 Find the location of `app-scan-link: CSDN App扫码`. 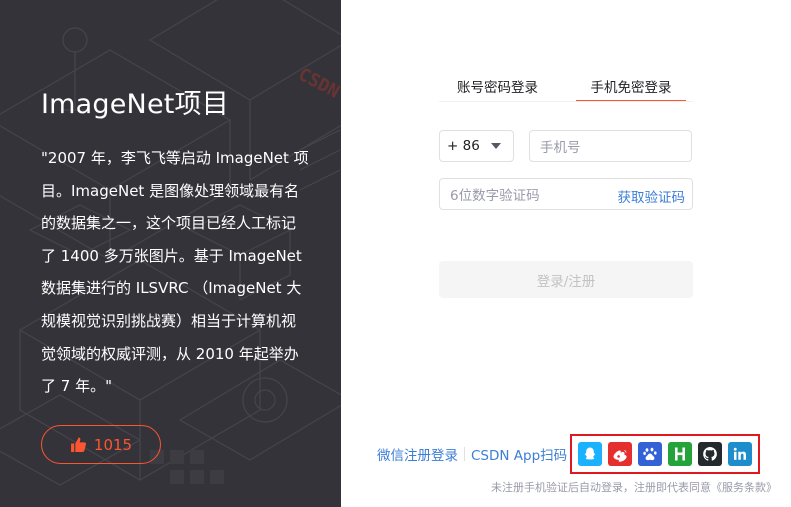

app-scan-link: CSDN App扫码 is located at coordinates (519, 454).